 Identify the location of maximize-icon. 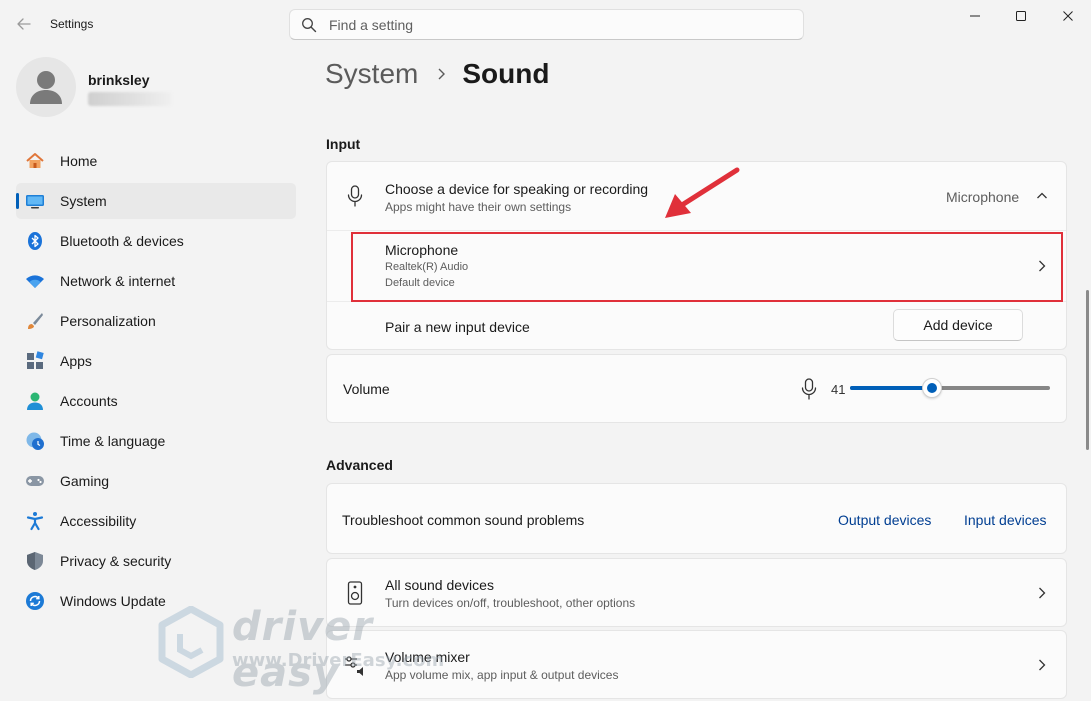
(1021, 16).